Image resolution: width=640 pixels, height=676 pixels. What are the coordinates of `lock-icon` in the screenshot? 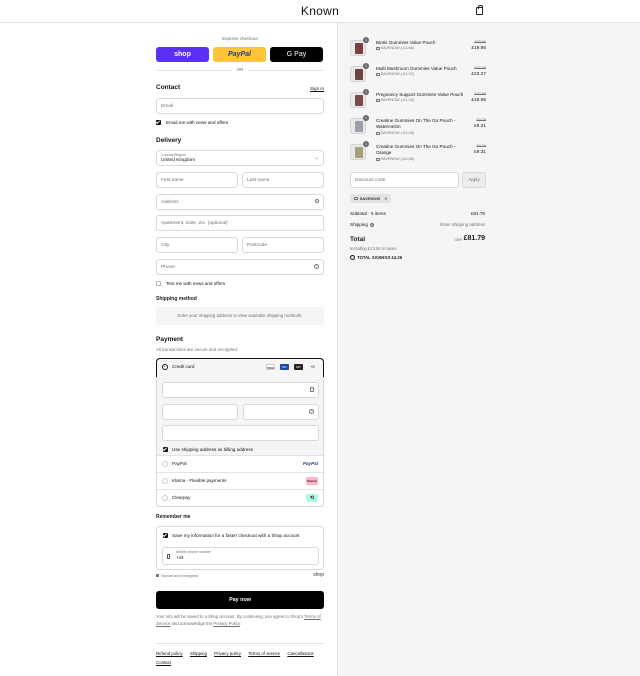 It's located at (157, 575).